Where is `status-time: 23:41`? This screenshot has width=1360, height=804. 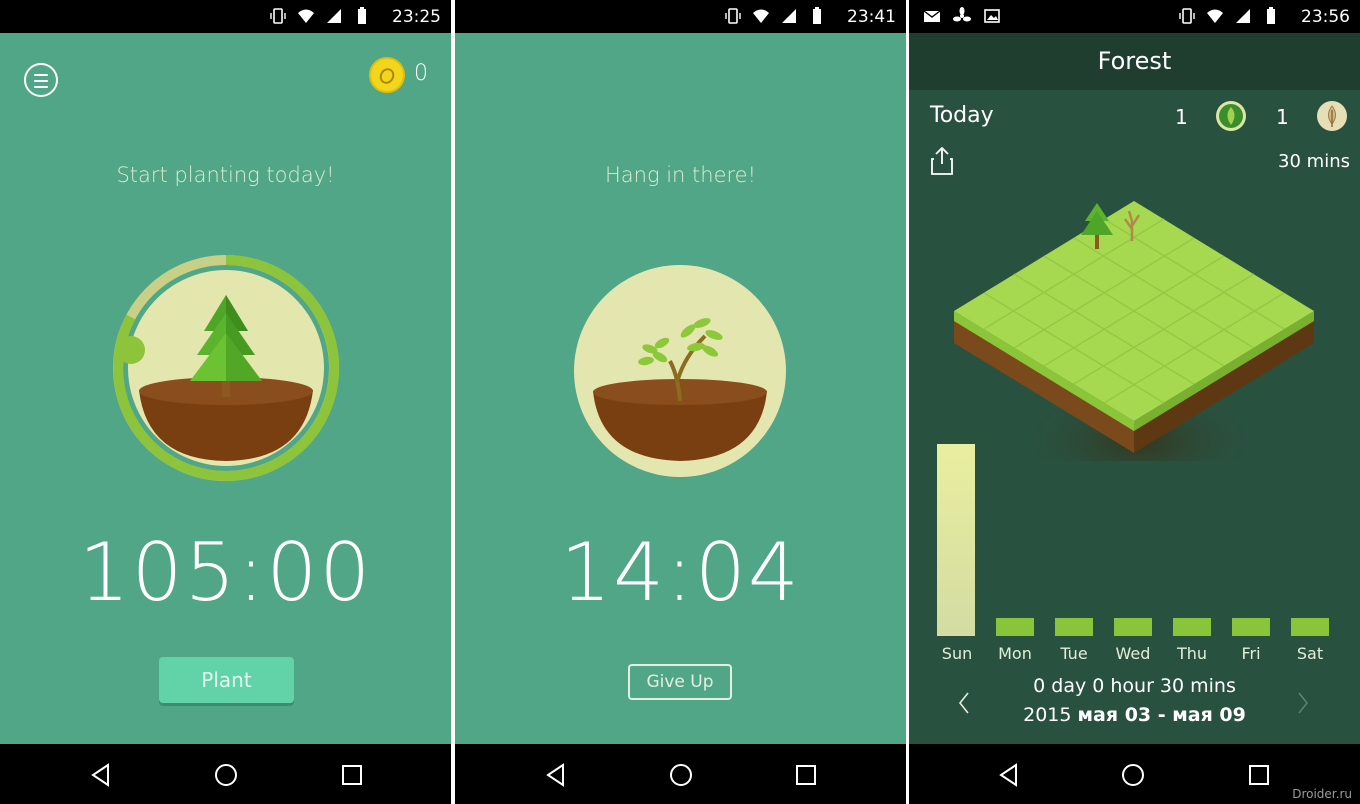
status-time: 23:41 is located at coordinates (871, 17).